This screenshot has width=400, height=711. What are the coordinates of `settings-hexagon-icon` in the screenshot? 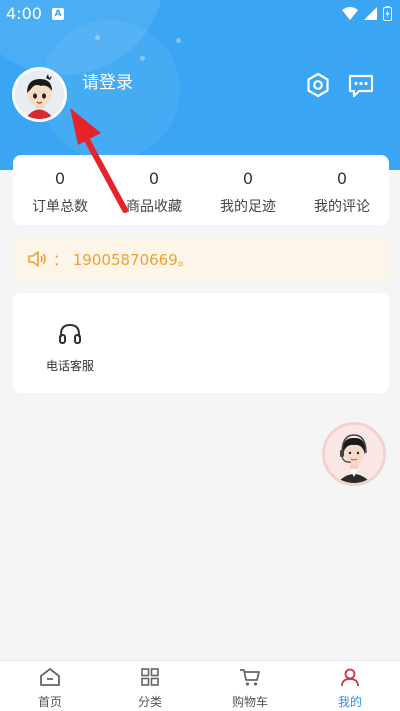 It's located at (318, 85).